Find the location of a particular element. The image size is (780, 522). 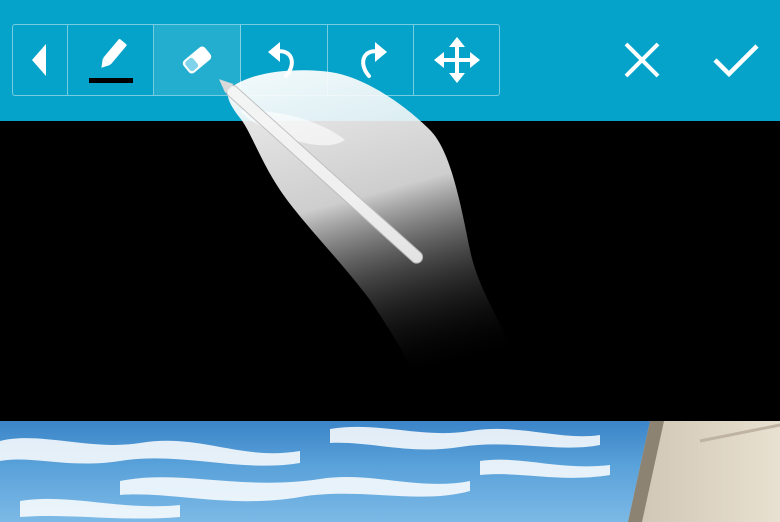

undo-icon is located at coordinates (280, 60).